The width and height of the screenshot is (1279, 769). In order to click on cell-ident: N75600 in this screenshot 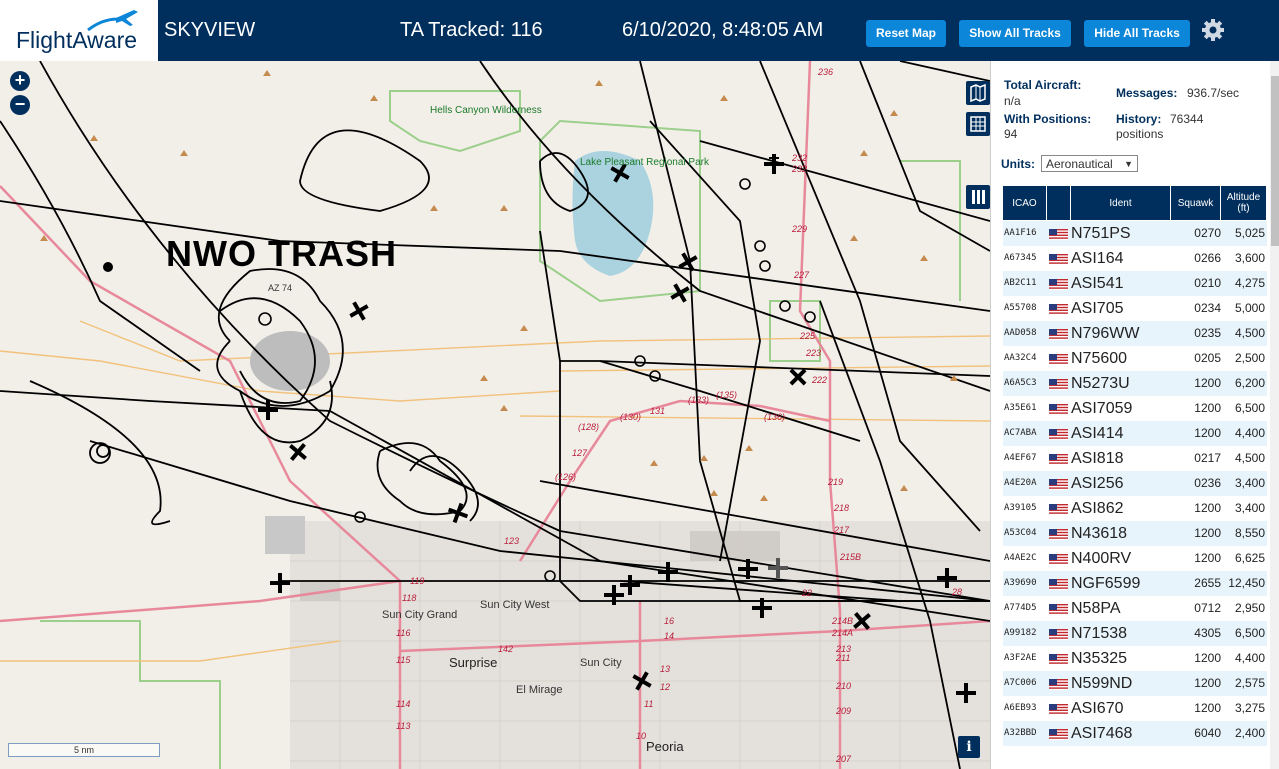, I will do `click(1099, 358)`.